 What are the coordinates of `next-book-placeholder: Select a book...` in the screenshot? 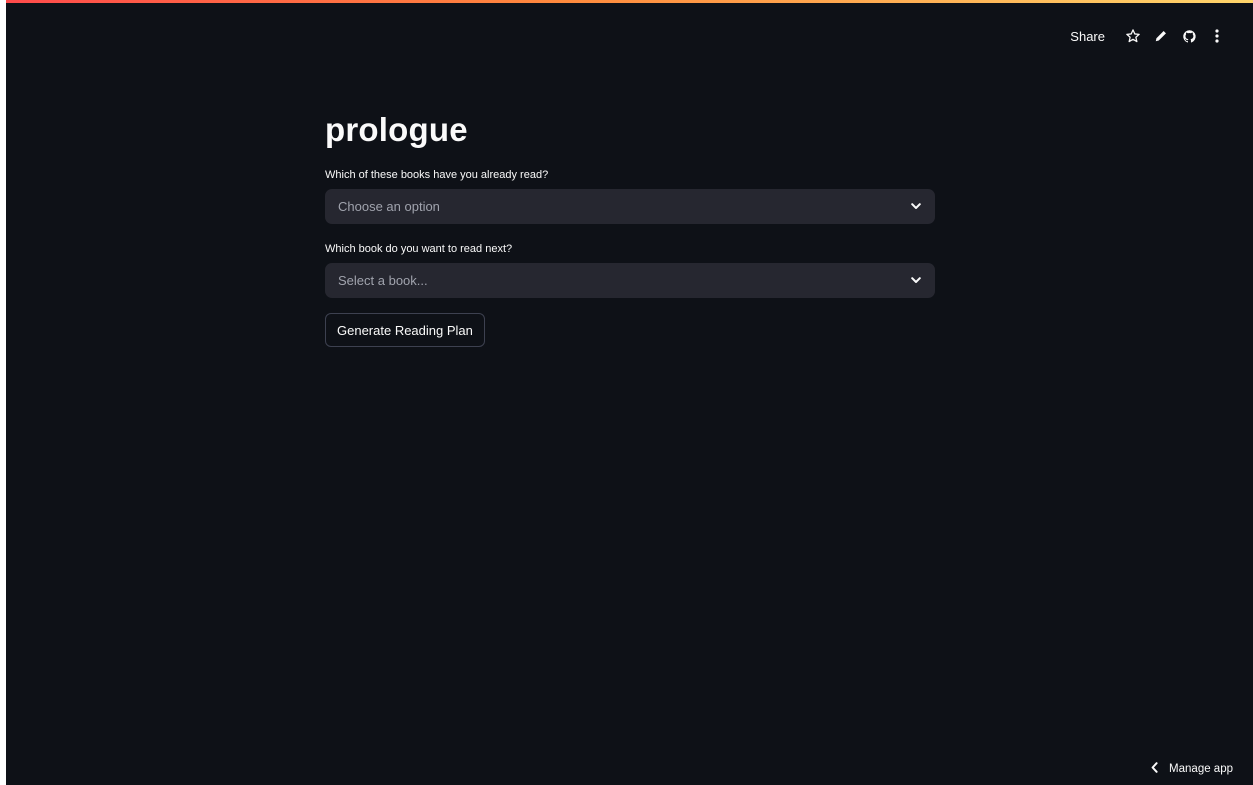 It's located at (383, 280).